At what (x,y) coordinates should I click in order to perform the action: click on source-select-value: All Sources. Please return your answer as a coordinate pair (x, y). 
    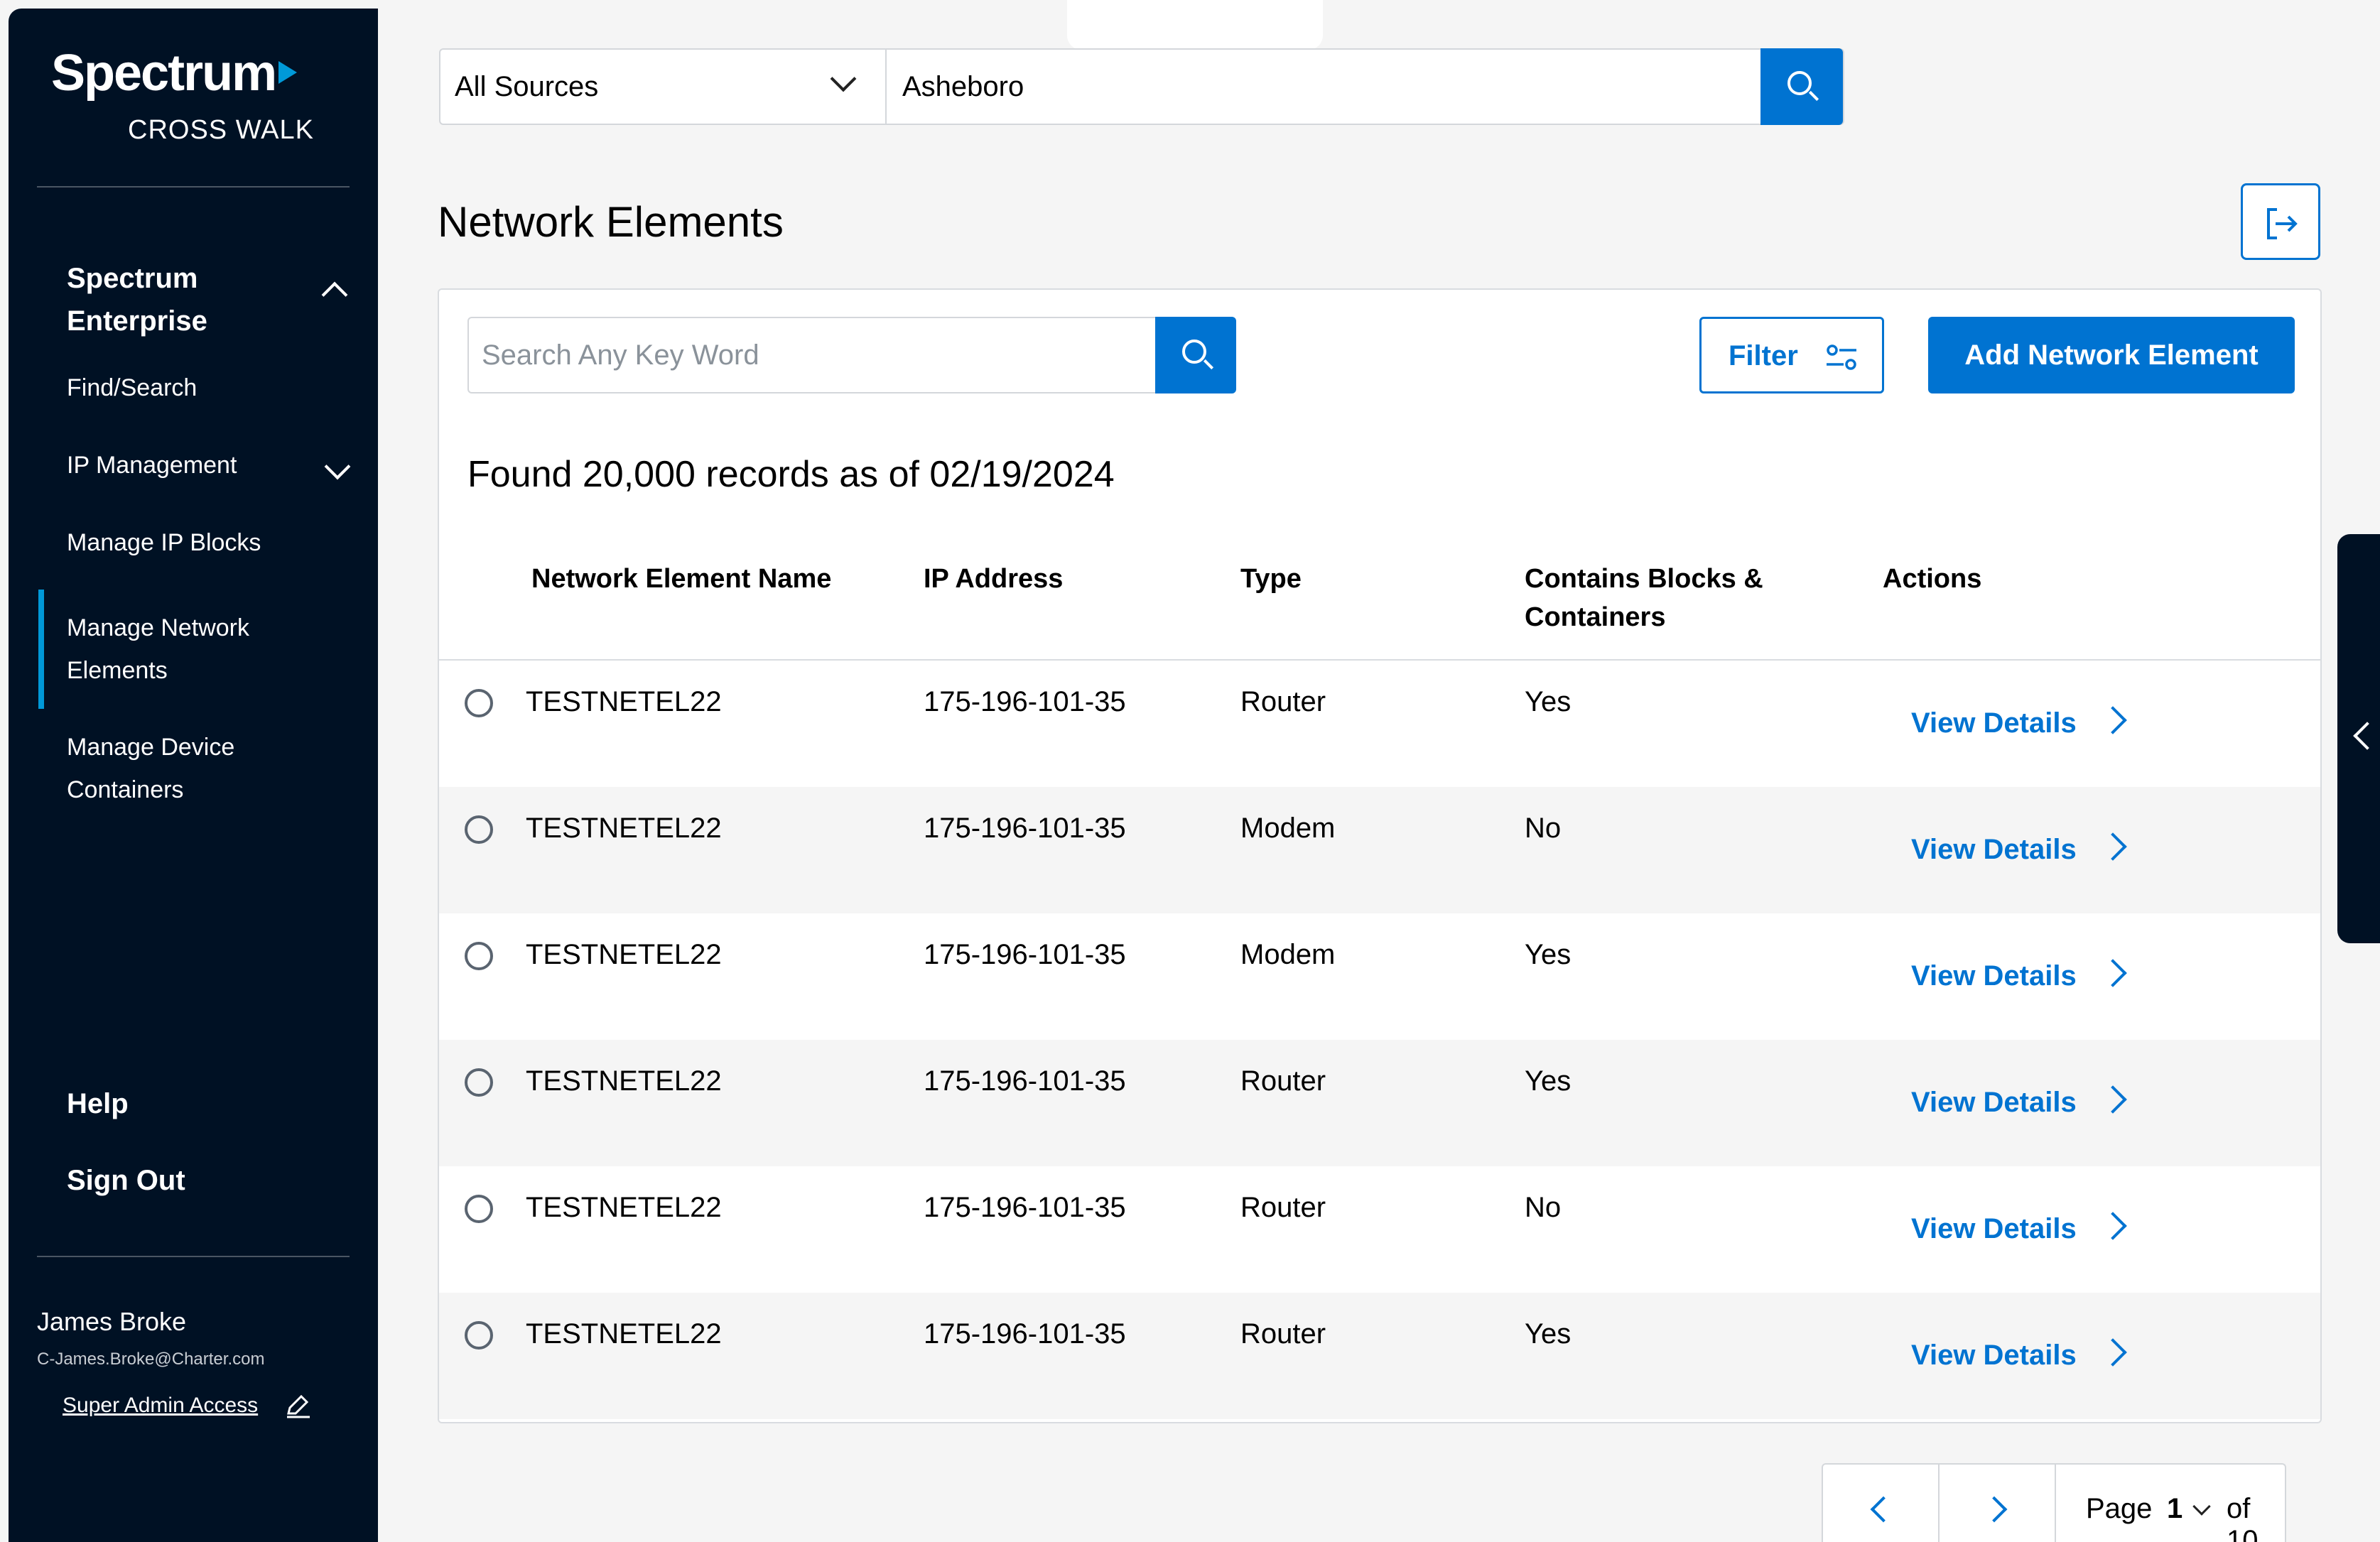
    Looking at the image, I should click on (527, 87).